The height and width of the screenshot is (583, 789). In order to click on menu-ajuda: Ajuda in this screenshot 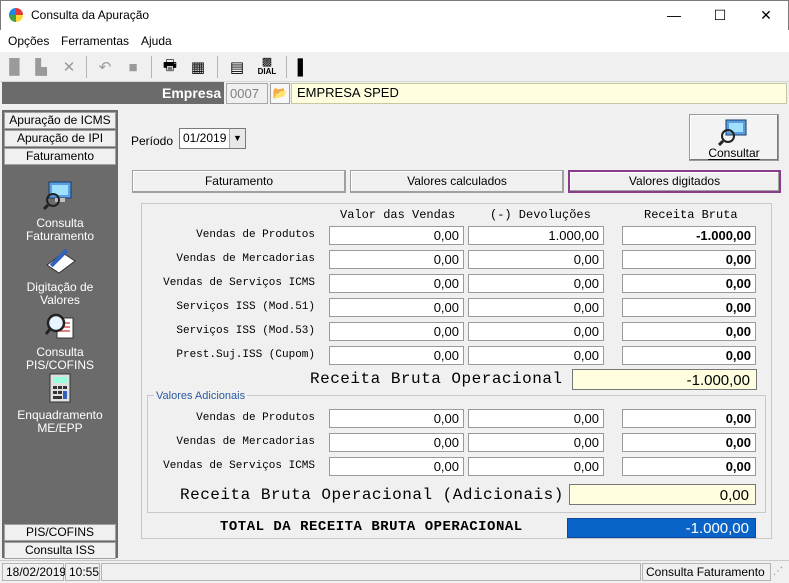, I will do `click(156, 41)`.